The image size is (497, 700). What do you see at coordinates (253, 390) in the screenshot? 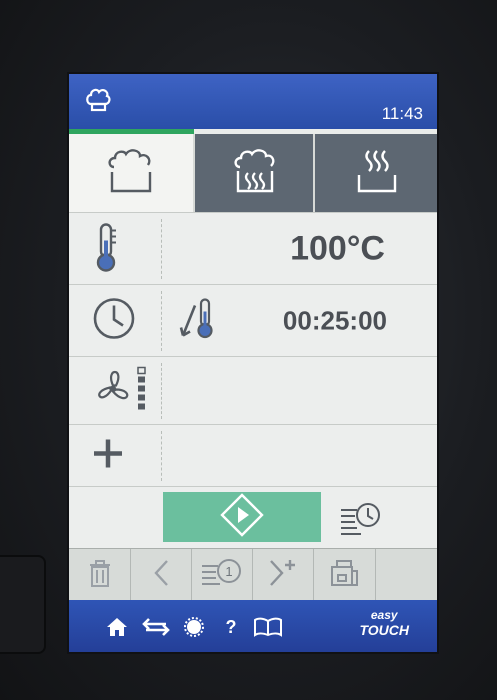
I see `fan-row` at bounding box center [253, 390].